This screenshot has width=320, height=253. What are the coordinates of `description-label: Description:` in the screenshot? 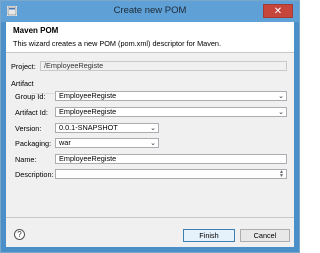 It's located at (34, 174).